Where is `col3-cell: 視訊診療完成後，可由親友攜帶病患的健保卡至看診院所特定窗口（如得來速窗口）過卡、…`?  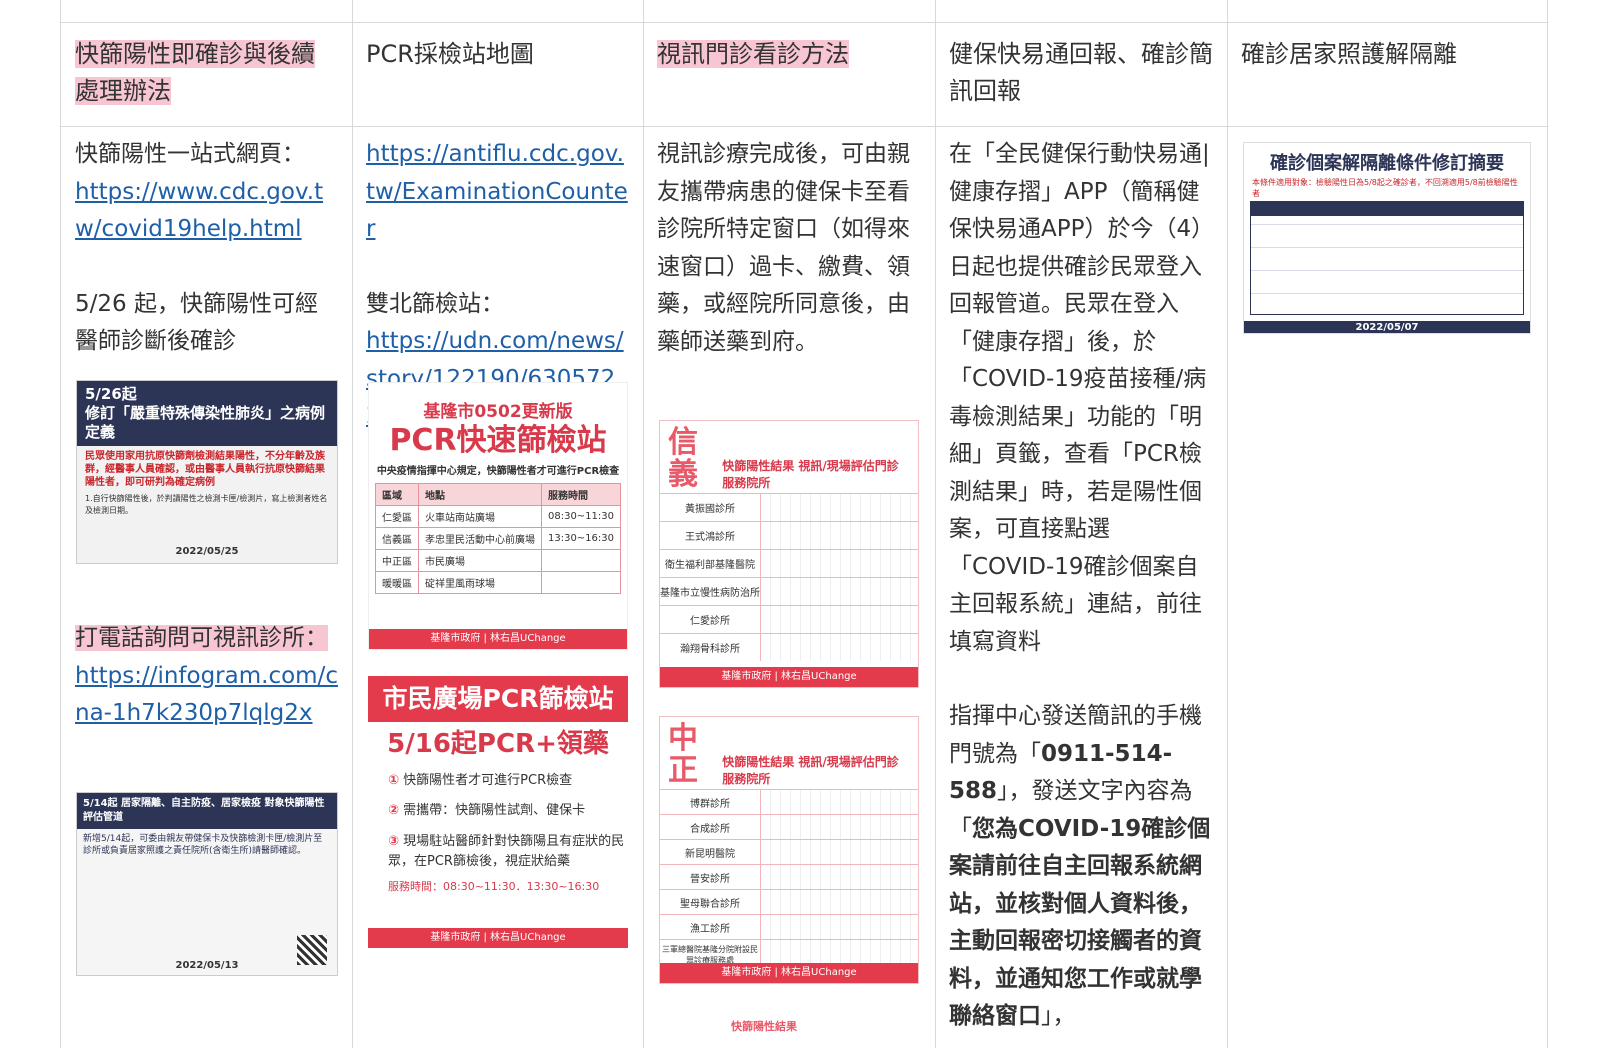 col3-cell: 視訊診療完成後，可由親友攜帶病患的健保卡至看診院所特定窗口（如得來速窗口）過卡、… is located at coordinates (789, 248).